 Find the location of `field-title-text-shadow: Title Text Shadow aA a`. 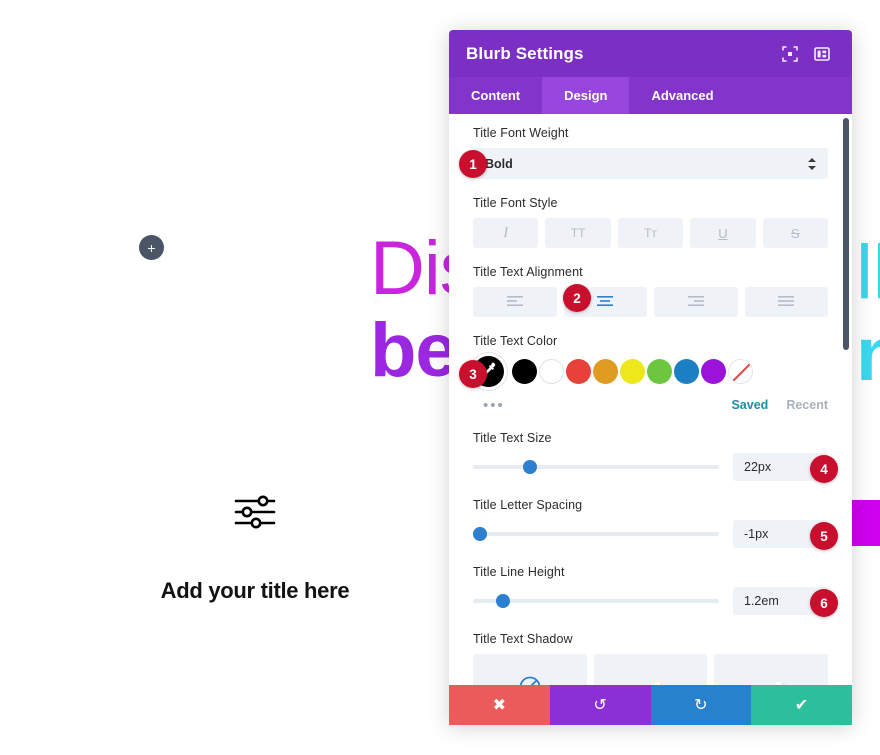

field-title-text-shadow: Title Text Shadow aA a is located at coordinates (651, 658).